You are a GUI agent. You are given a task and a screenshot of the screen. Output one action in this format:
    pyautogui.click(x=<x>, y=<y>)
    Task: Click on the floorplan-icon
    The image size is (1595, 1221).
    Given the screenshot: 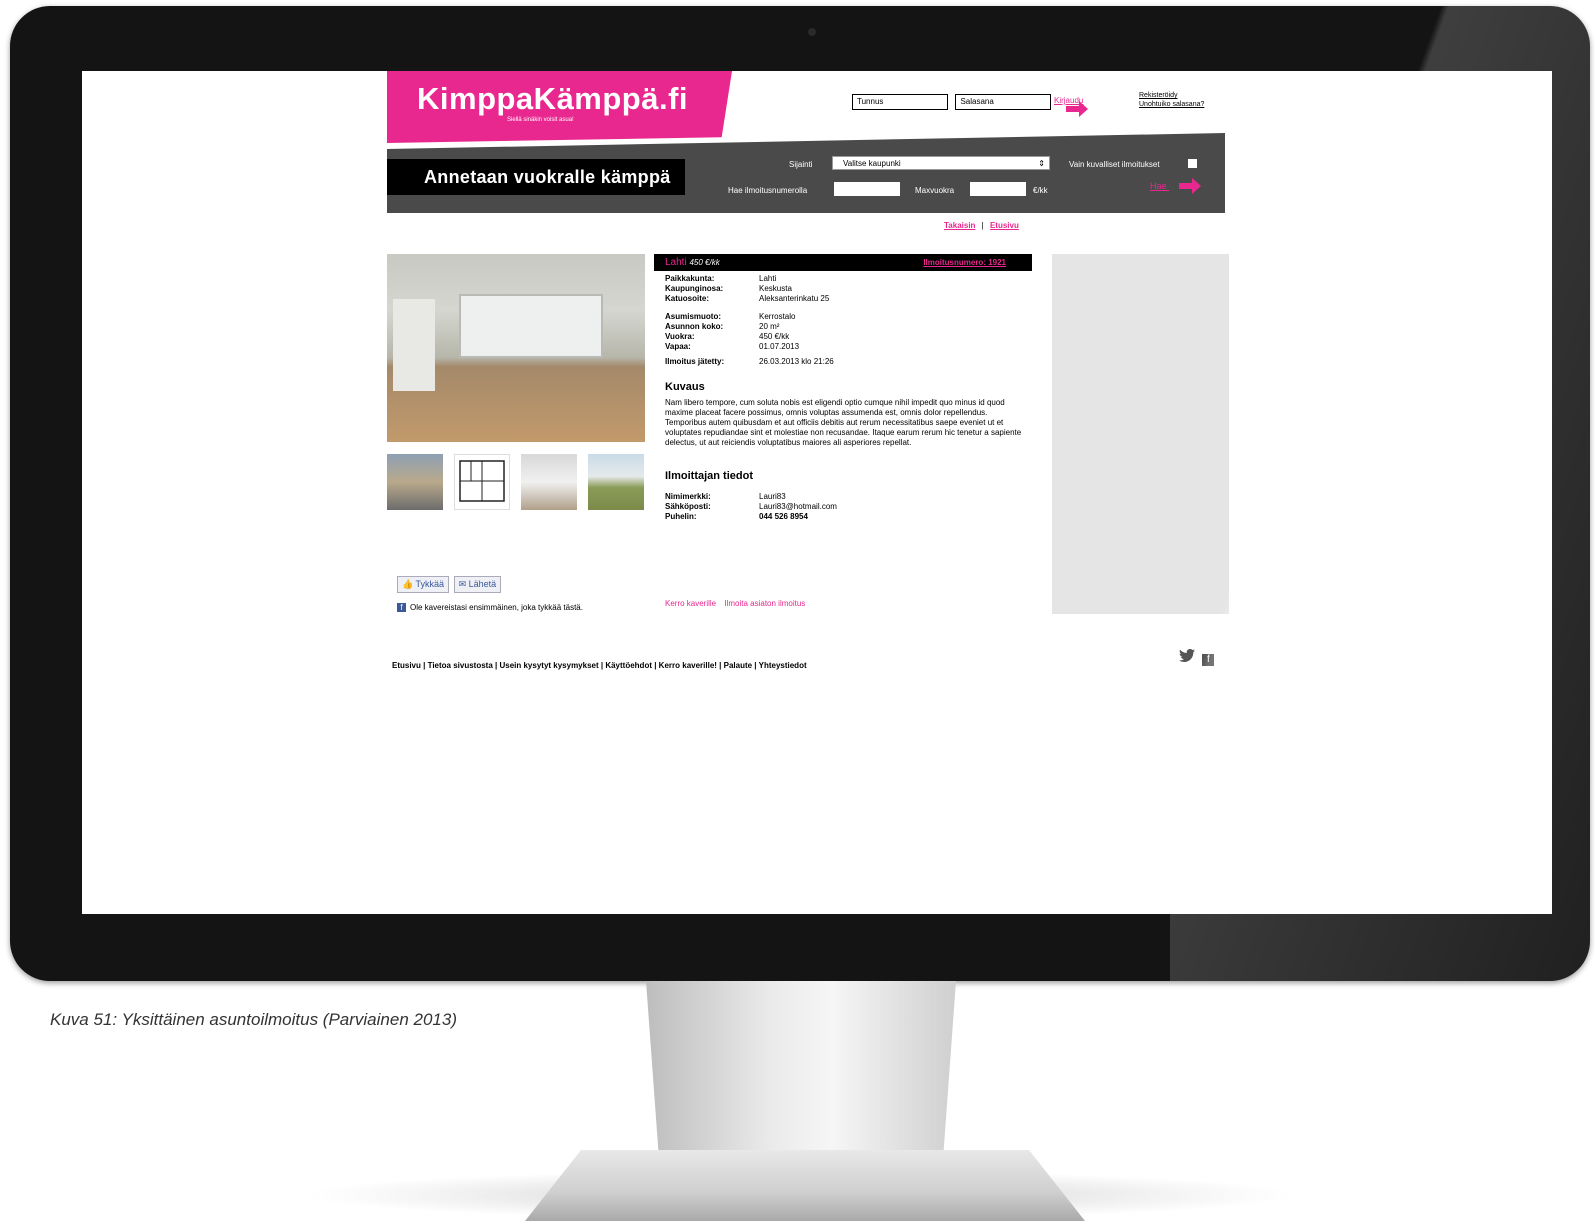 What is the action you would take?
    pyautogui.click(x=482, y=481)
    